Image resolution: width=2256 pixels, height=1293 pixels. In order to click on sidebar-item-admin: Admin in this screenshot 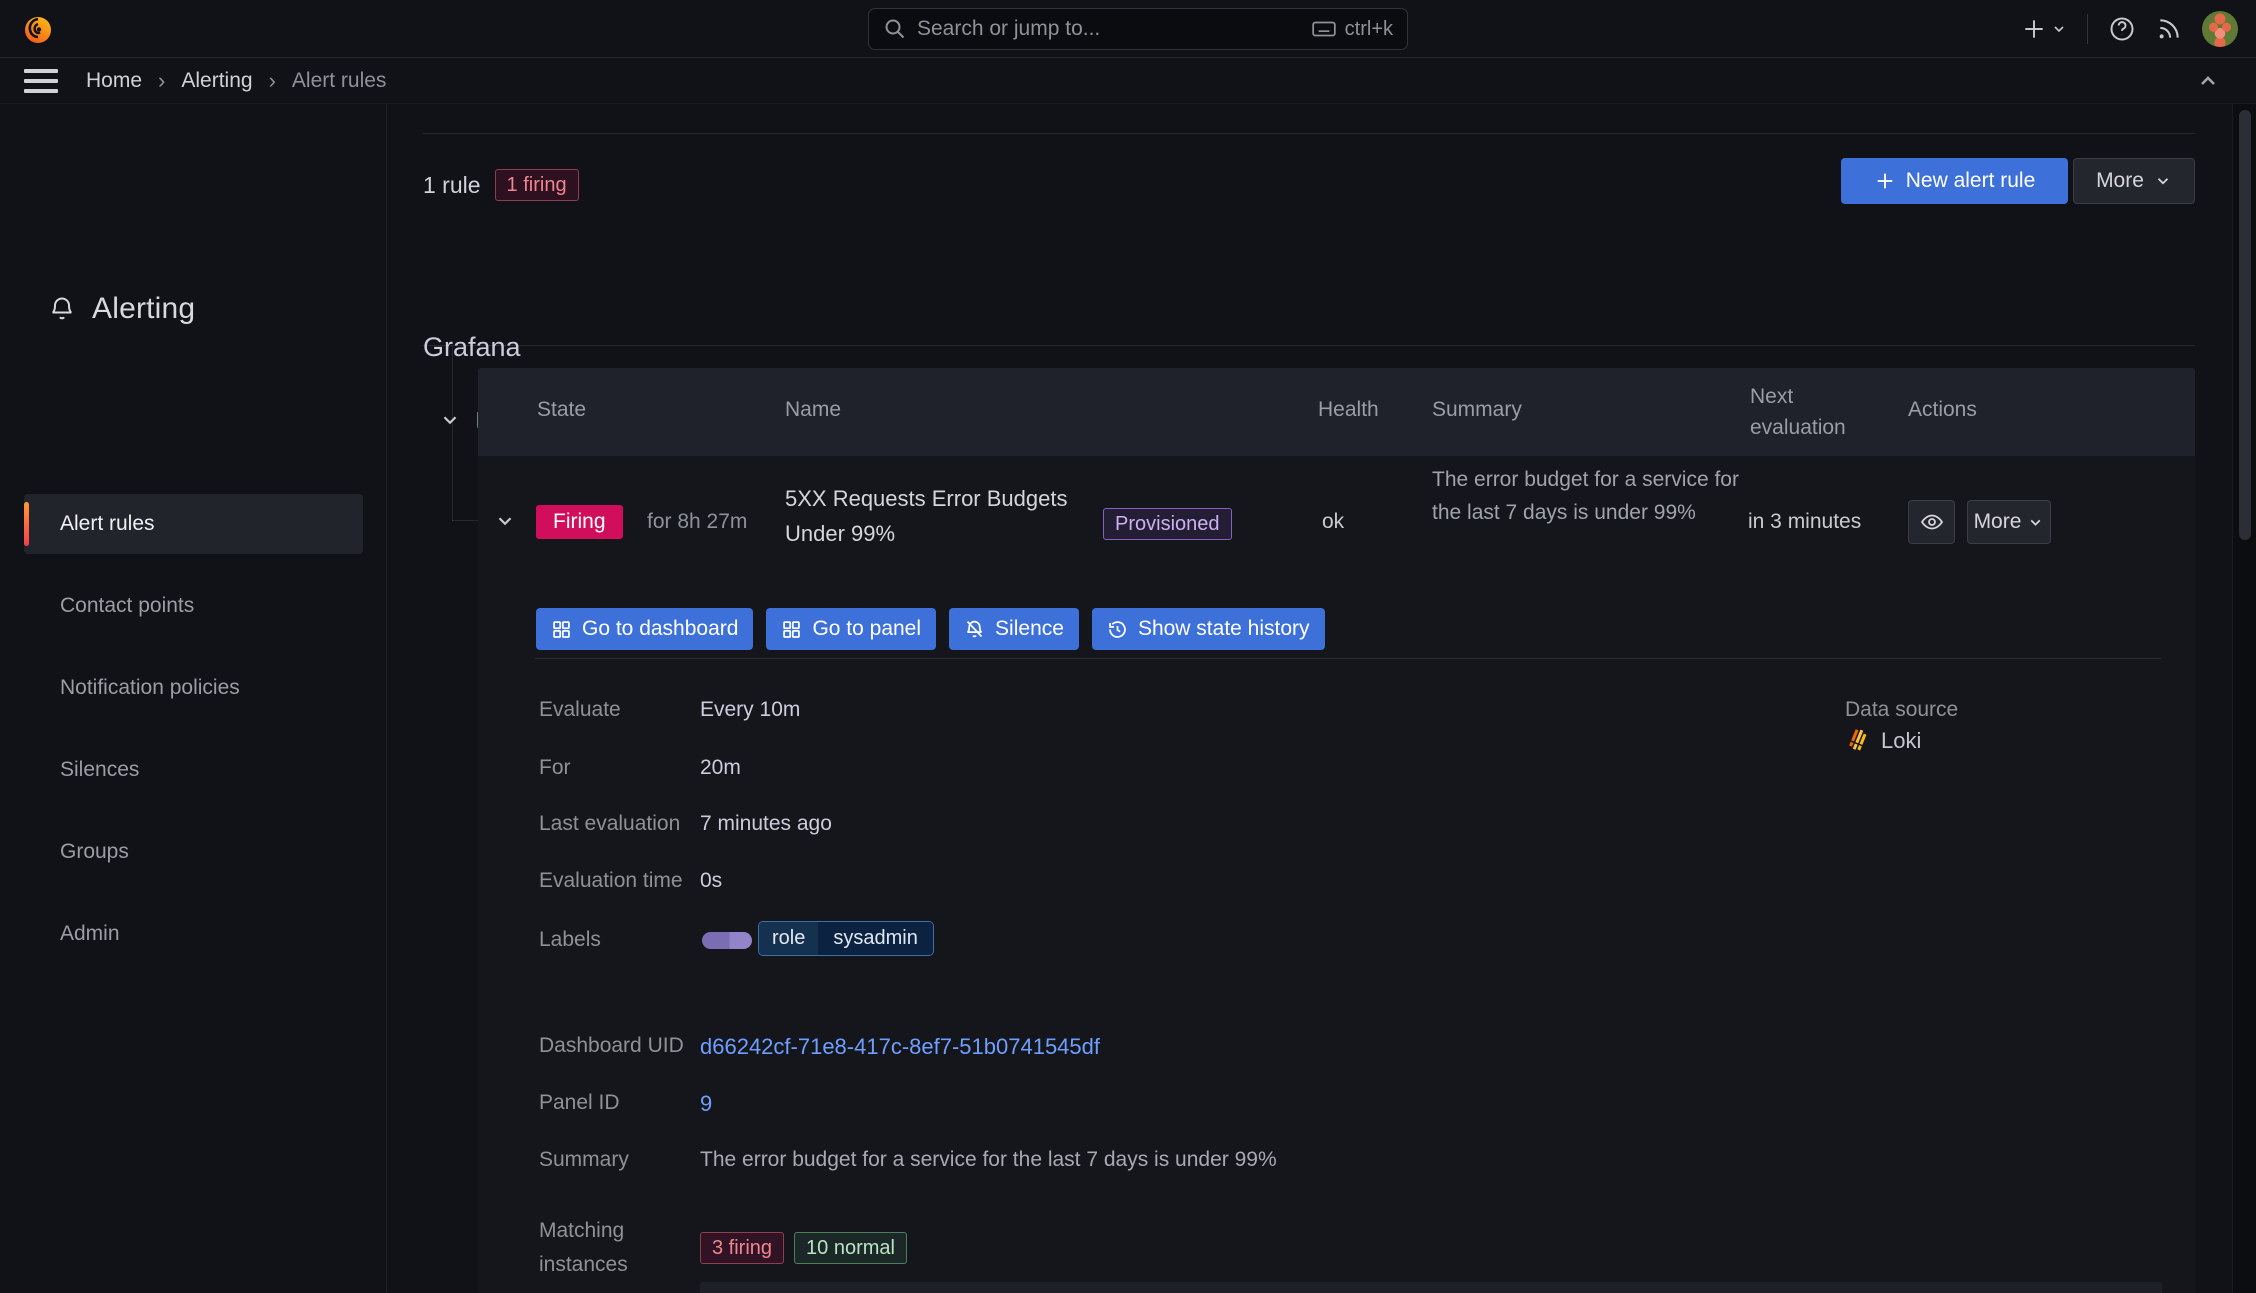, I will do `click(193, 934)`.